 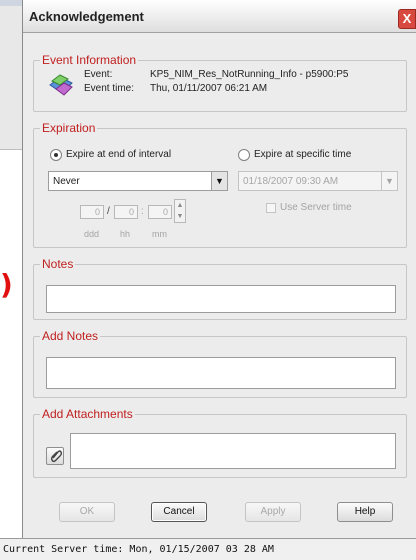 What do you see at coordinates (69, 128) in the screenshot?
I see `expiration-legend: Expiration` at bounding box center [69, 128].